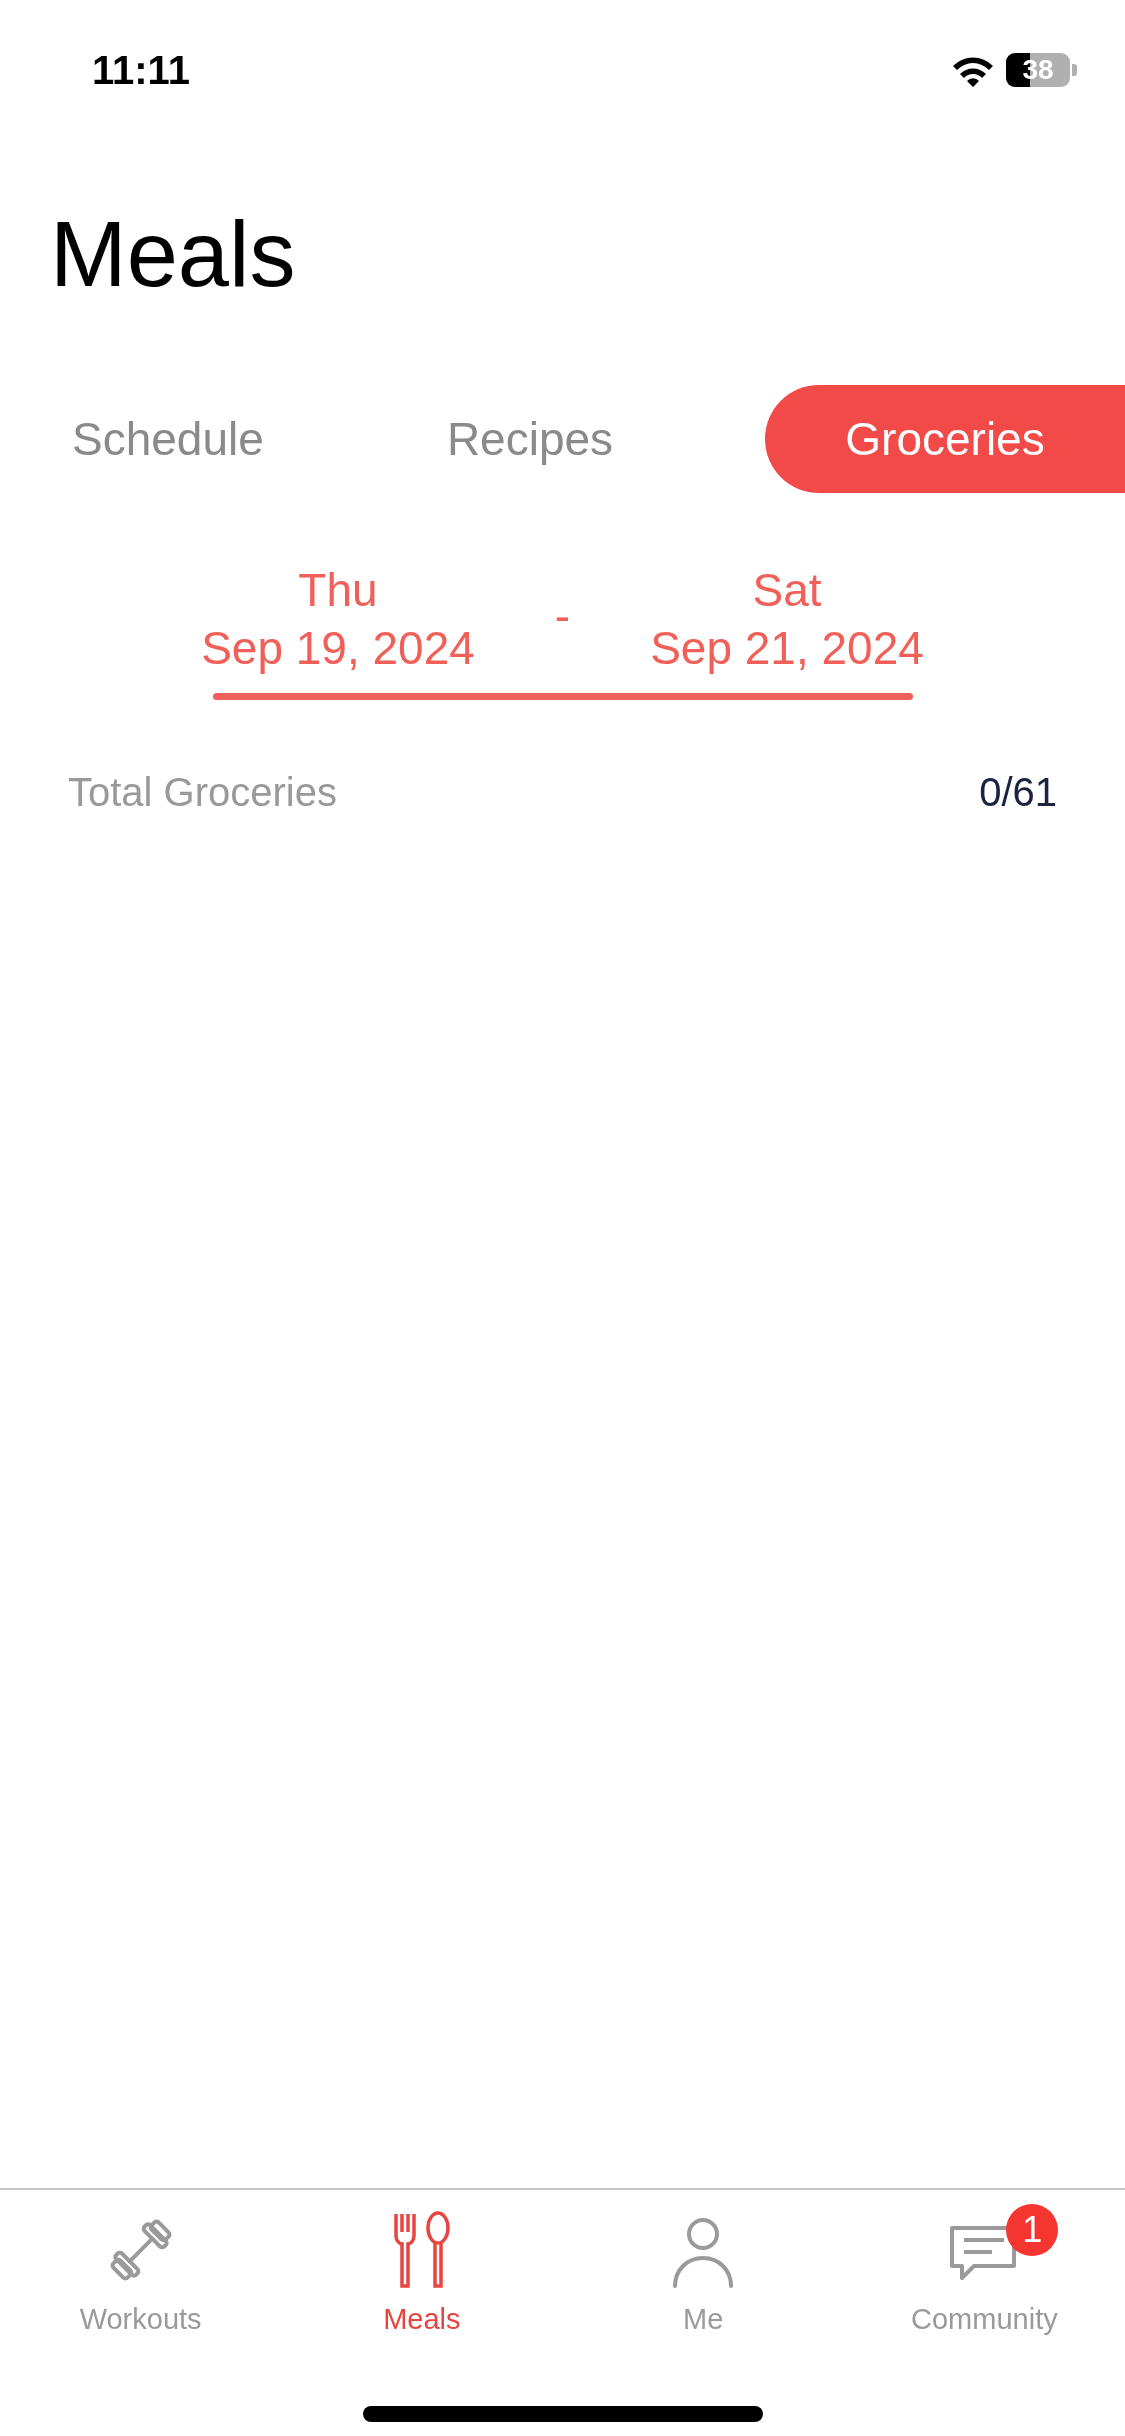 This screenshot has height=2436, width=1125. What do you see at coordinates (945, 439) in the screenshot?
I see `segment-tab: Groceries` at bounding box center [945, 439].